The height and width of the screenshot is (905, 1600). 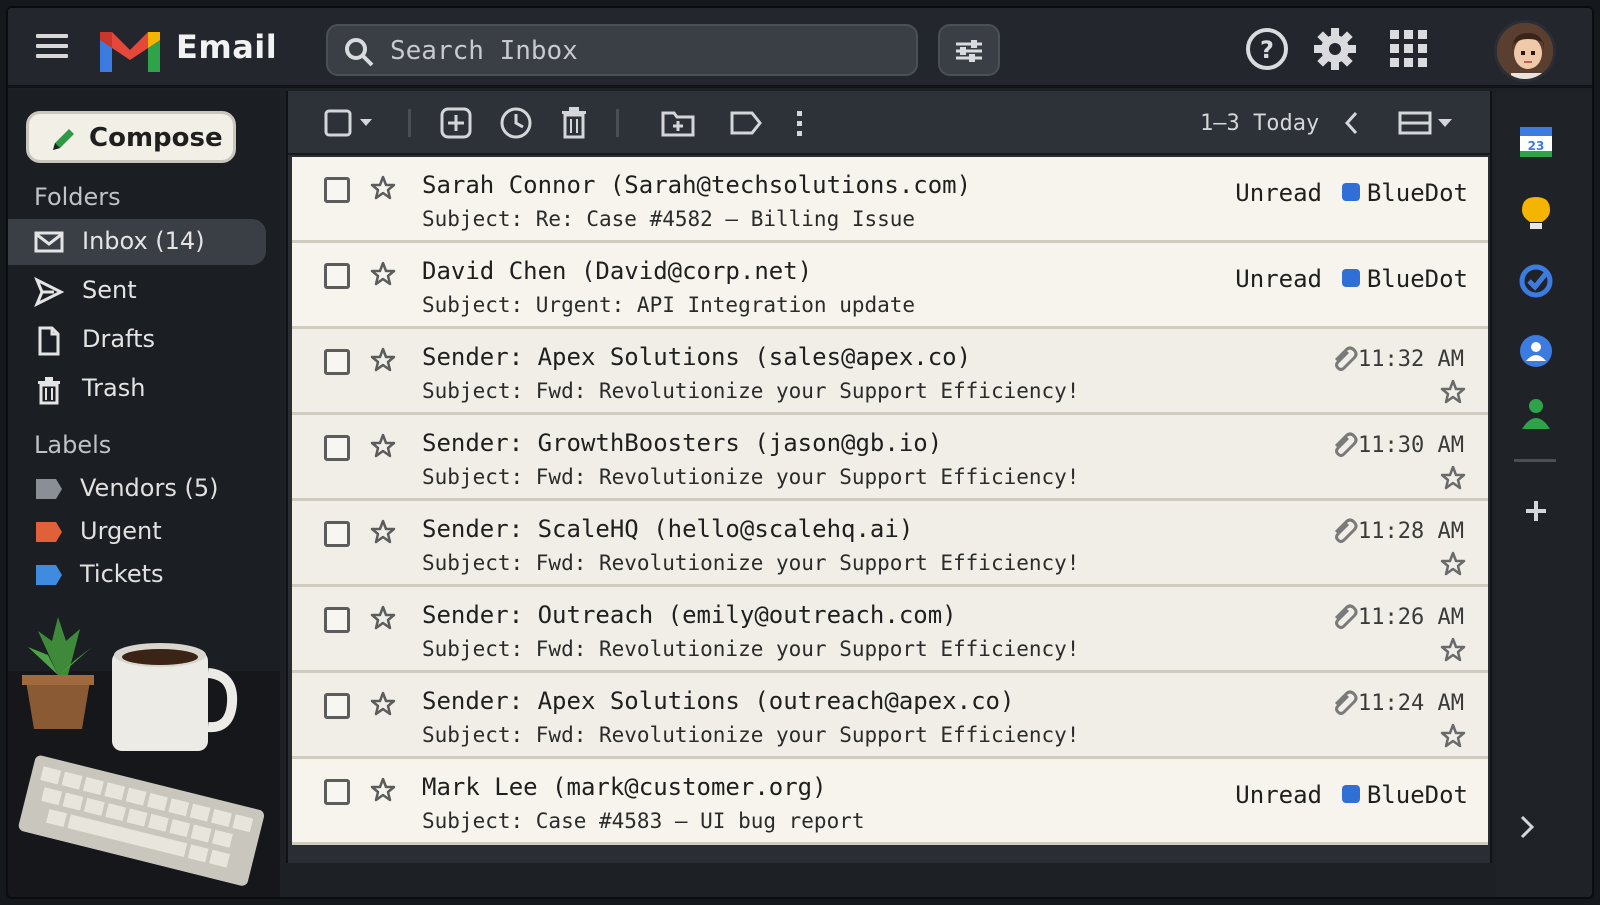 What do you see at coordinates (137, 291) in the screenshot?
I see `folder-sent: Sent` at bounding box center [137, 291].